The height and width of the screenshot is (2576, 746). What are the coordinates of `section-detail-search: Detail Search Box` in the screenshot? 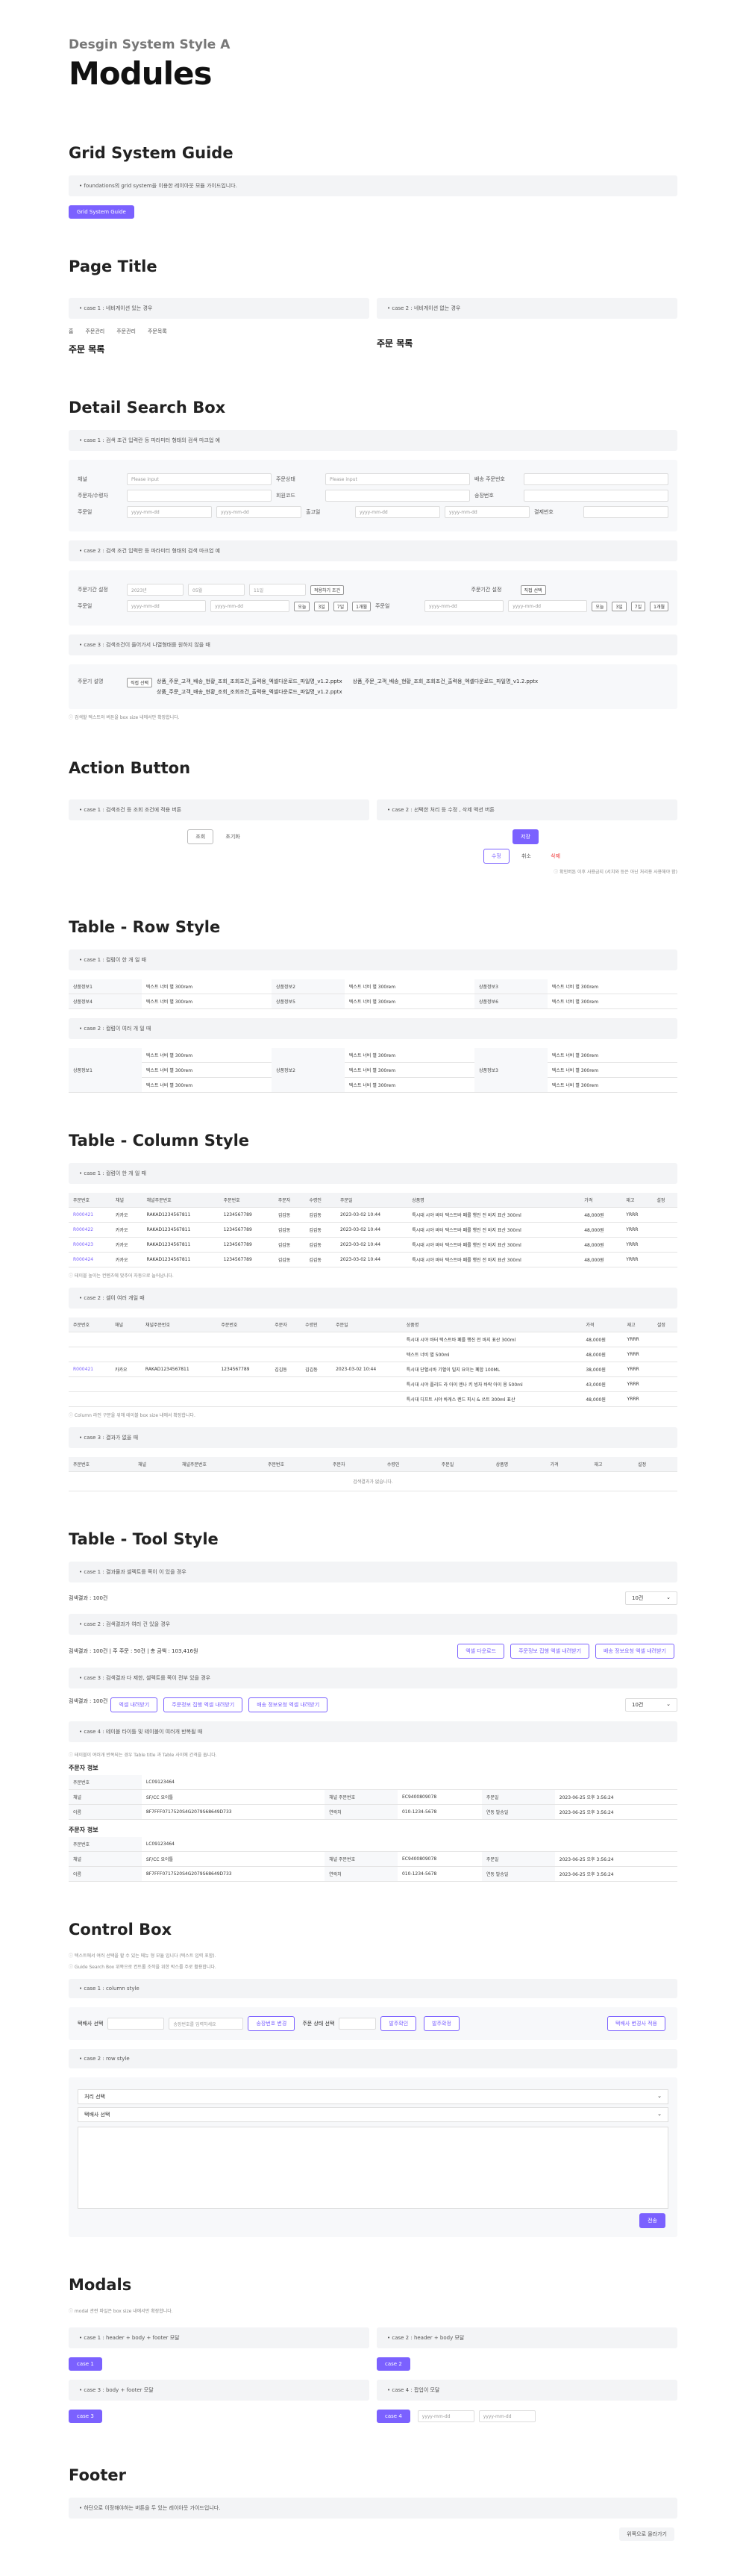 It's located at (147, 408).